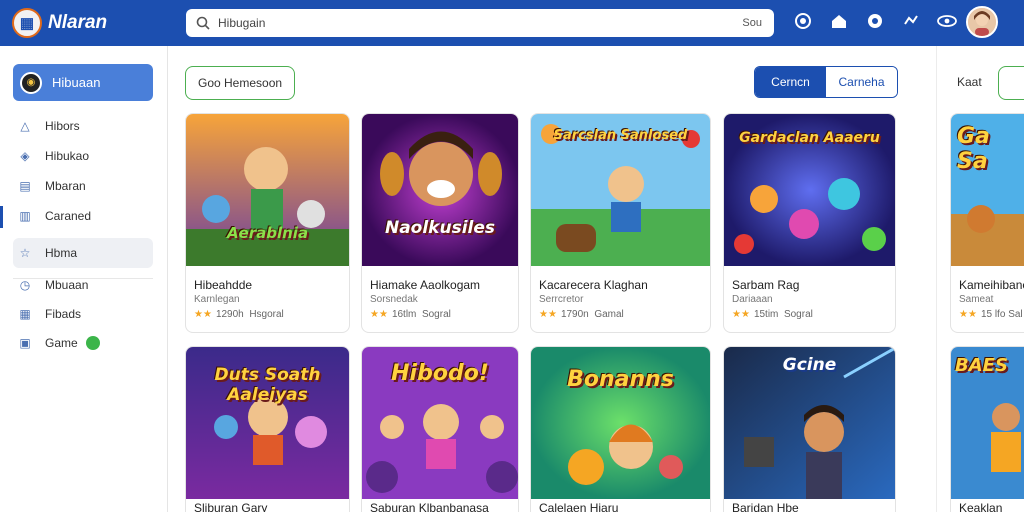 The height and width of the screenshot is (512, 1024). I want to click on card-title: Kameihibane, so click(991, 285).